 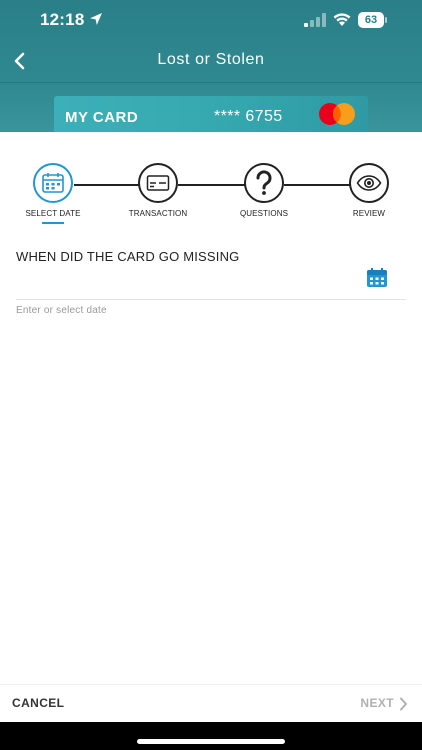 What do you see at coordinates (248, 116) in the screenshot?
I see `card-number: **** 6755` at bounding box center [248, 116].